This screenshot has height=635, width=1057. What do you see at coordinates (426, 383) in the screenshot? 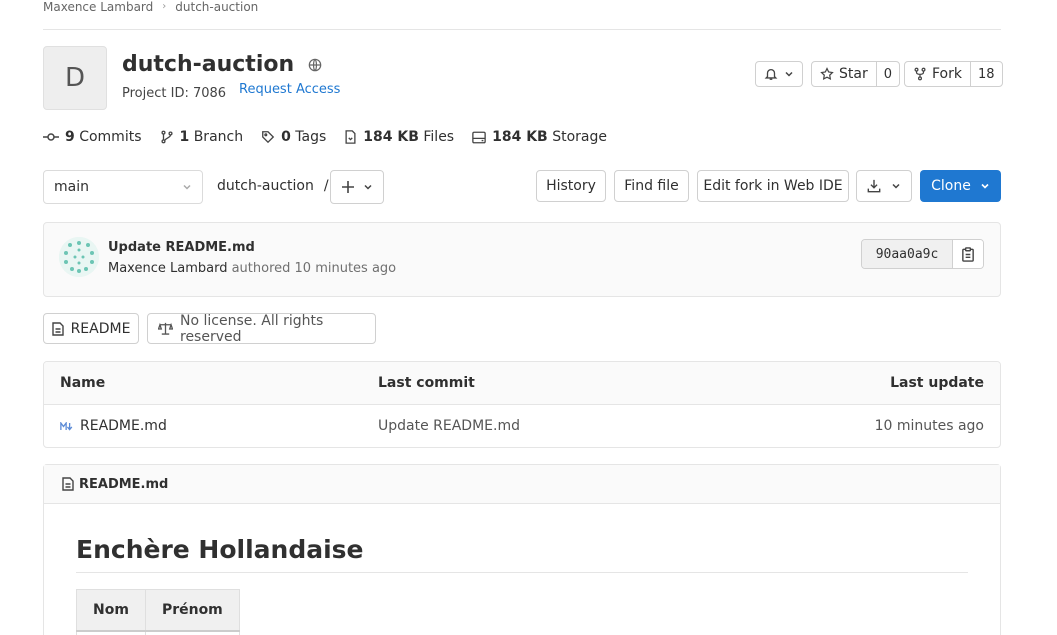
I see `col-header-last-commit: Last commit` at bounding box center [426, 383].